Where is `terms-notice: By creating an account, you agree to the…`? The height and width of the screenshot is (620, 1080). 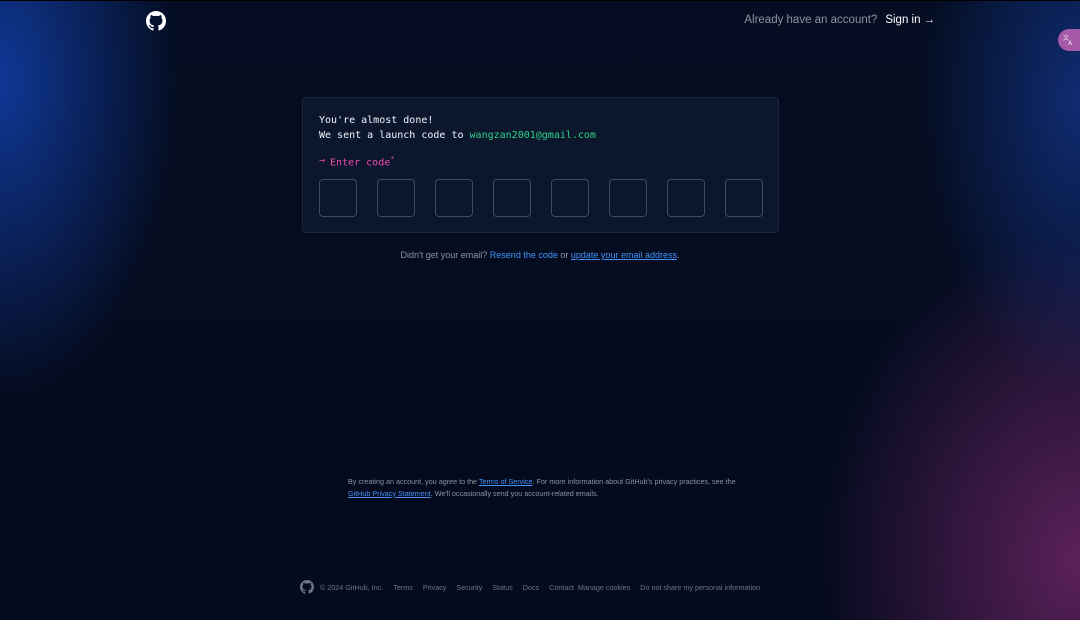
terms-notice: By creating an account, you agree to the… is located at coordinates (548, 487).